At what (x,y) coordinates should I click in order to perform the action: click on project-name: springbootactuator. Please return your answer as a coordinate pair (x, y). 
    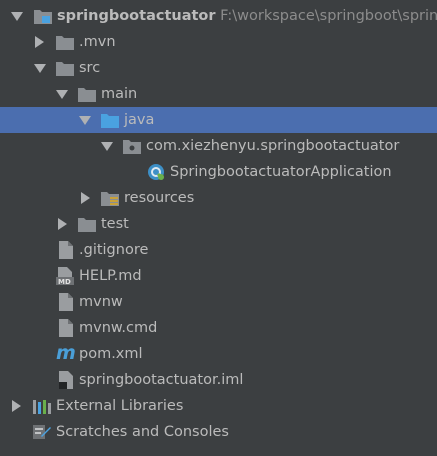
    Looking at the image, I should click on (136, 16).